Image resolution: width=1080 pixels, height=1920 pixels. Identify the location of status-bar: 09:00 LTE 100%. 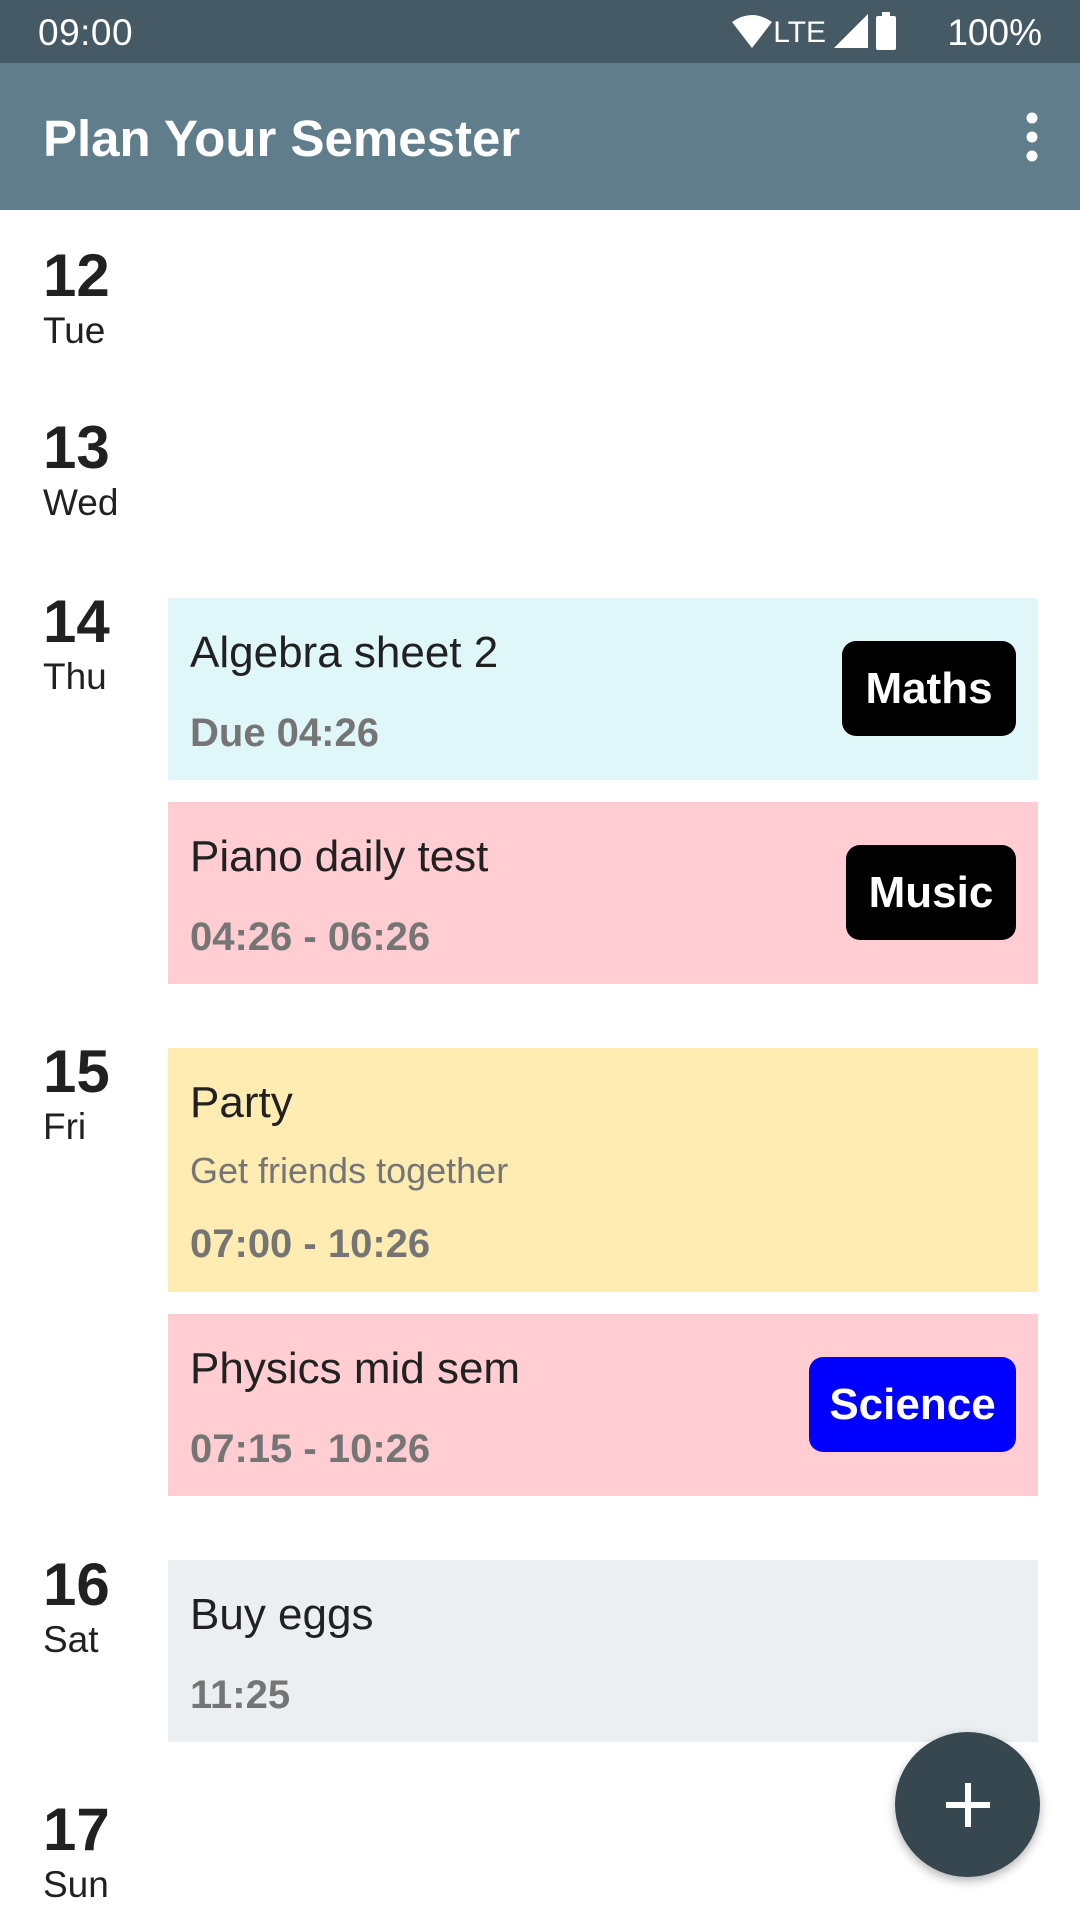
(540, 31).